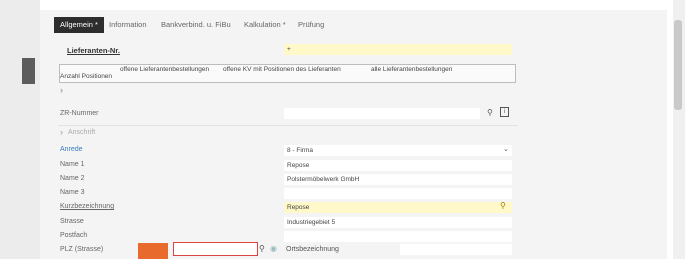  Describe the element at coordinates (456, 249) in the screenshot. I see `ortsbezeichnung-field` at that location.